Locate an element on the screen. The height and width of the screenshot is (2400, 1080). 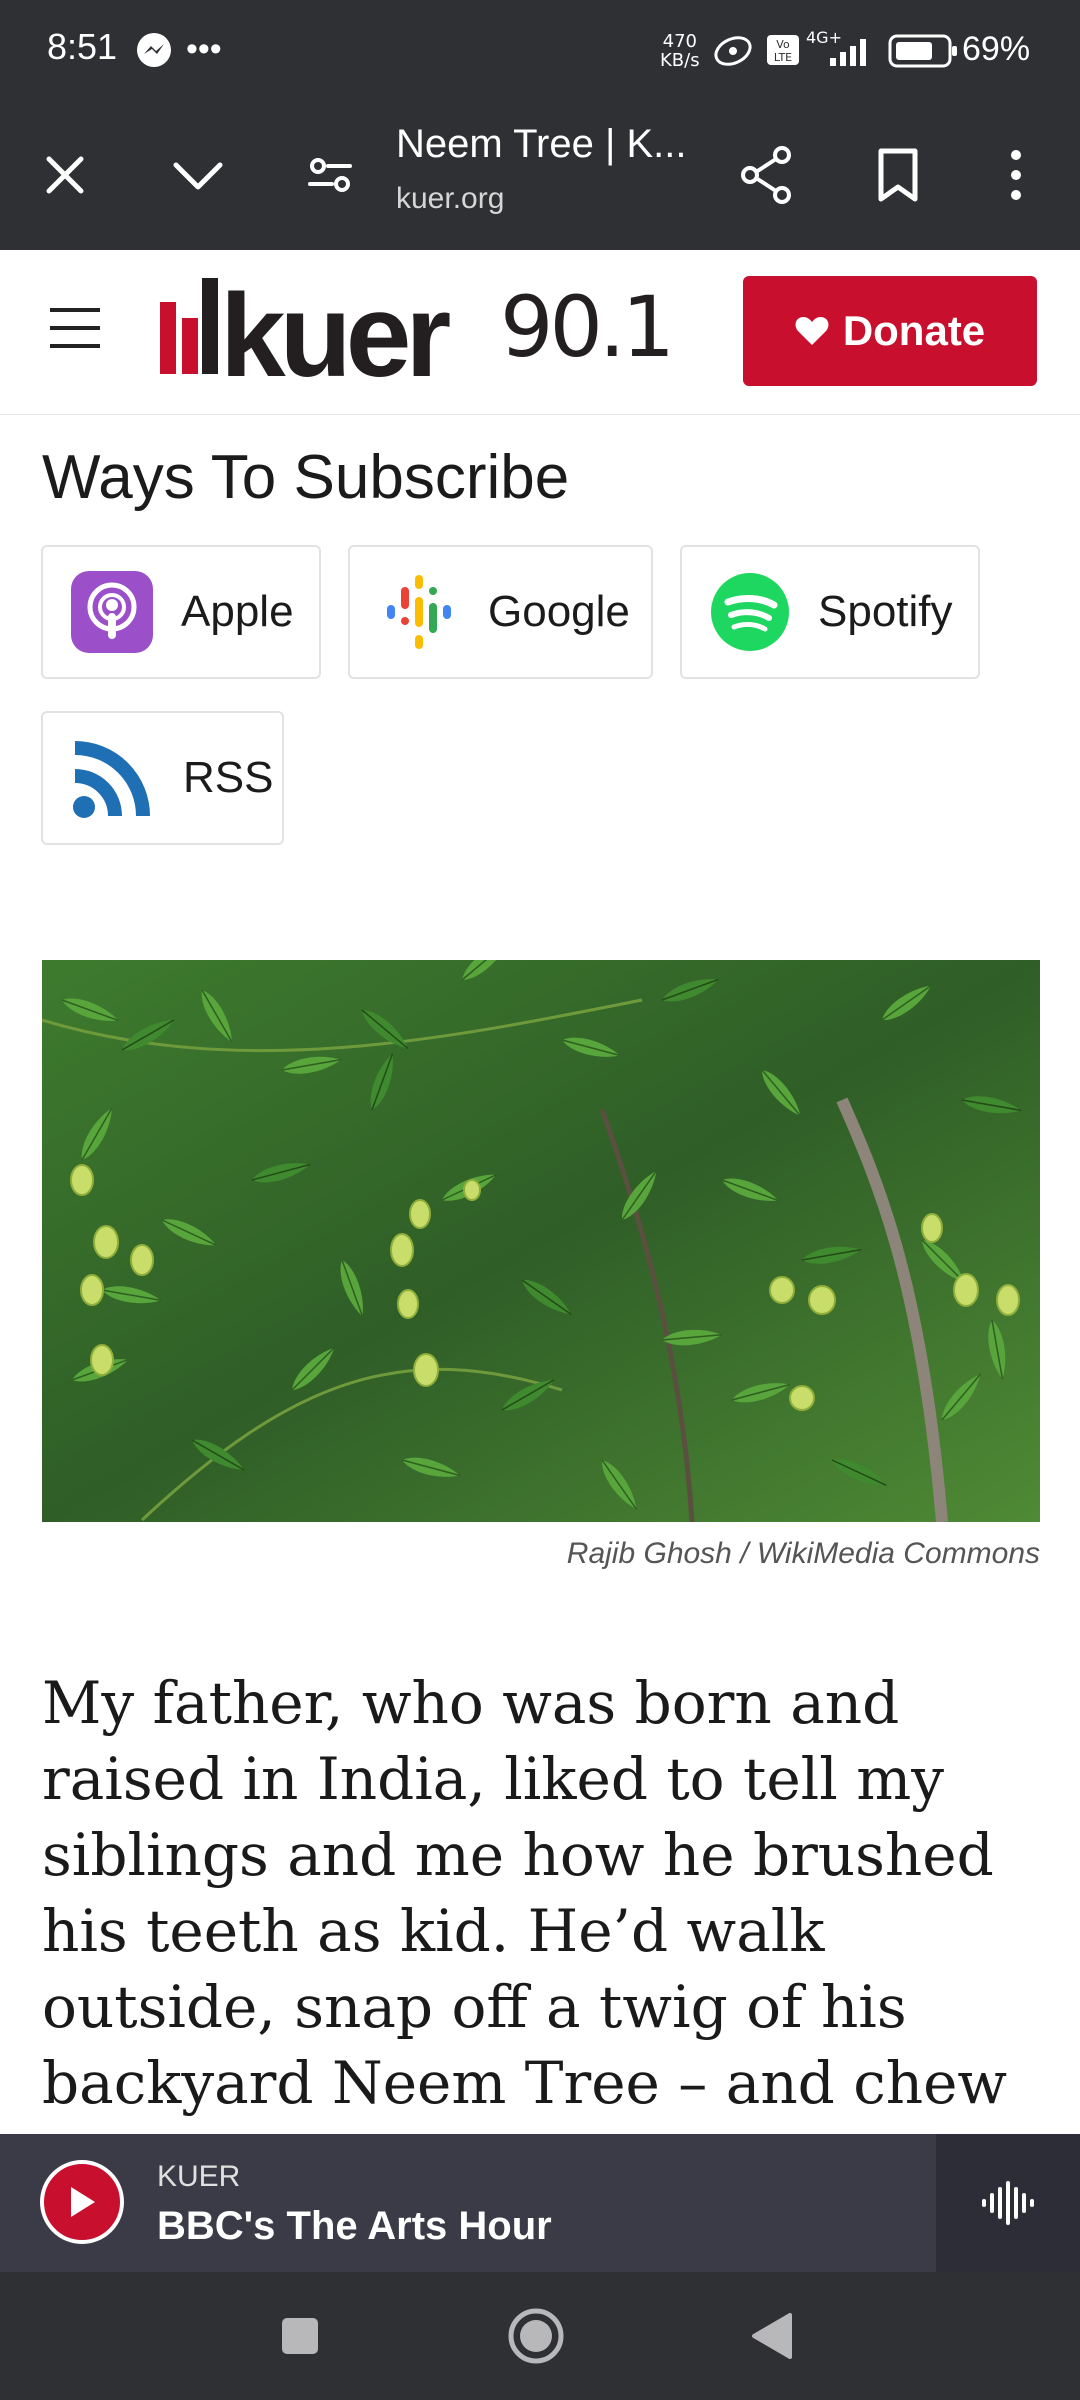
share-icon is located at coordinates (766, 175).